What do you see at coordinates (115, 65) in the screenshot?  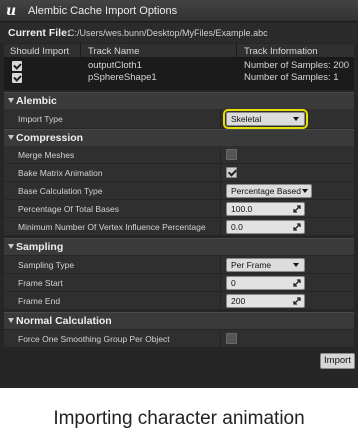 I see `track-name: outputCloth1` at bounding box center [115, 65].